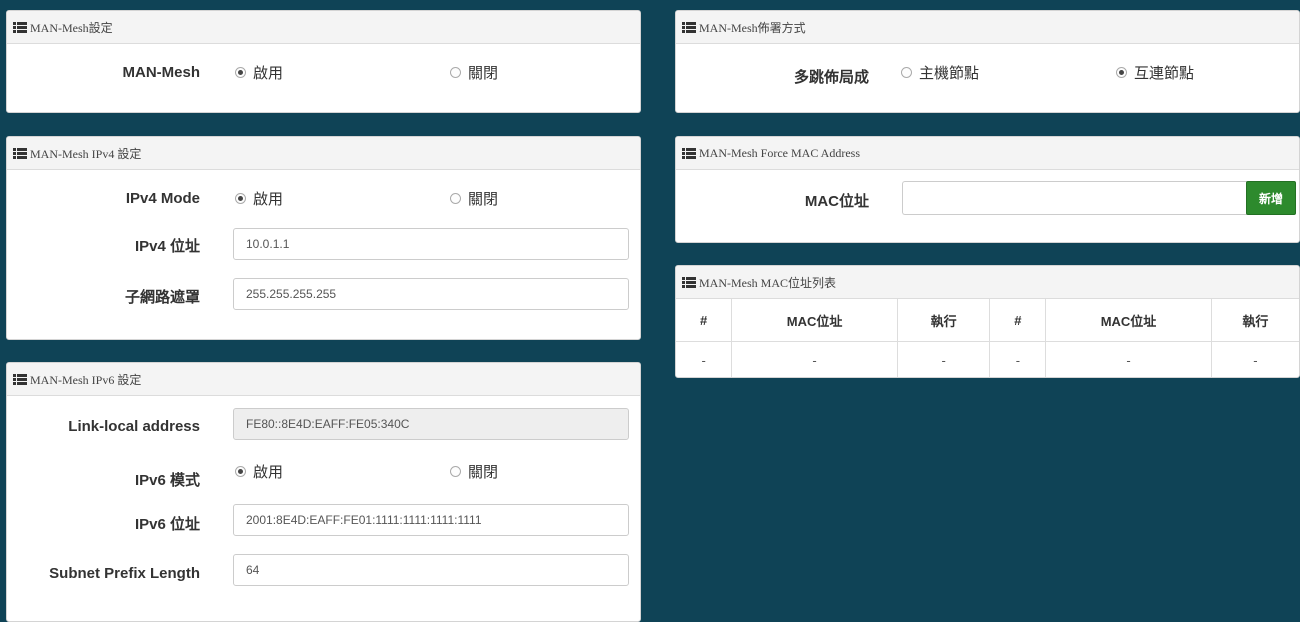  I want to click on mac-list-table: # MAC位址 執行 # MAC位址 執行 - - - - - -, so click(987, 338).